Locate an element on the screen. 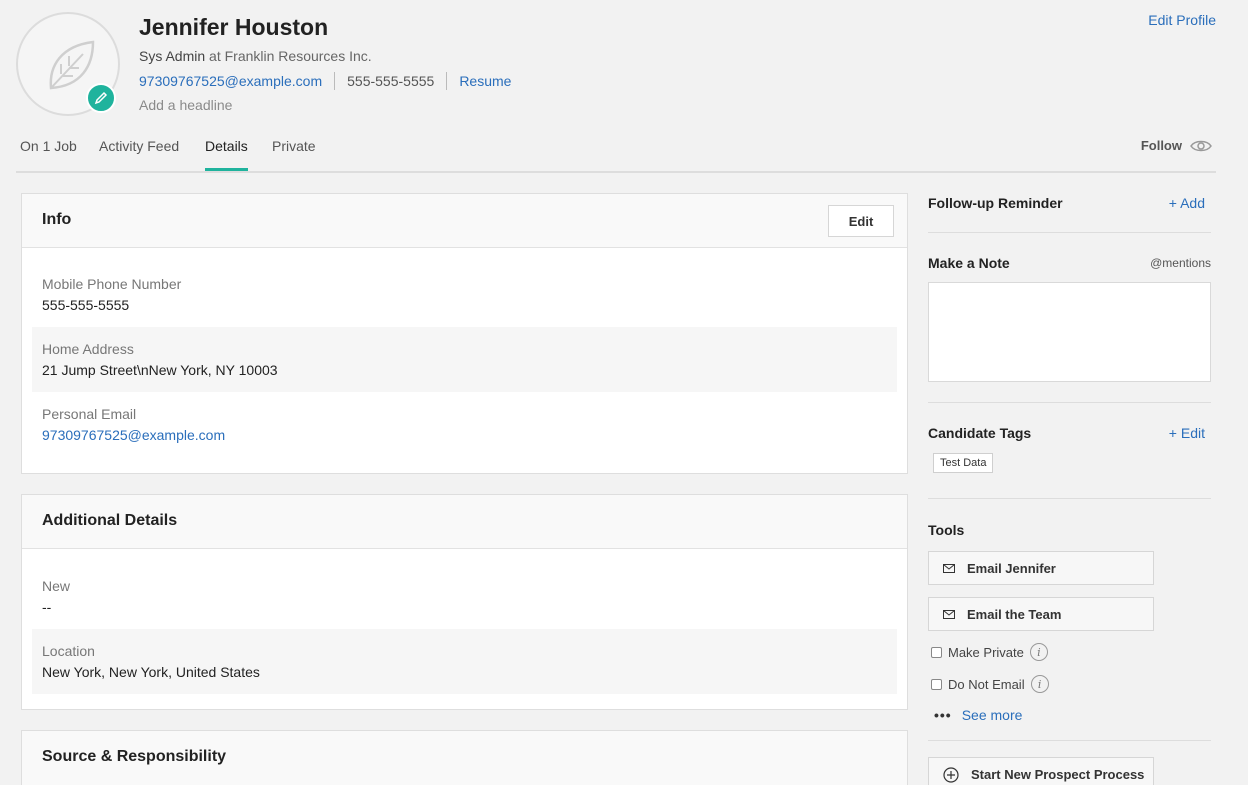 The width and height of the screenshot is (1248, 785). email-candidate-label: Email Jennifer is located at coordinates (1011, 568).